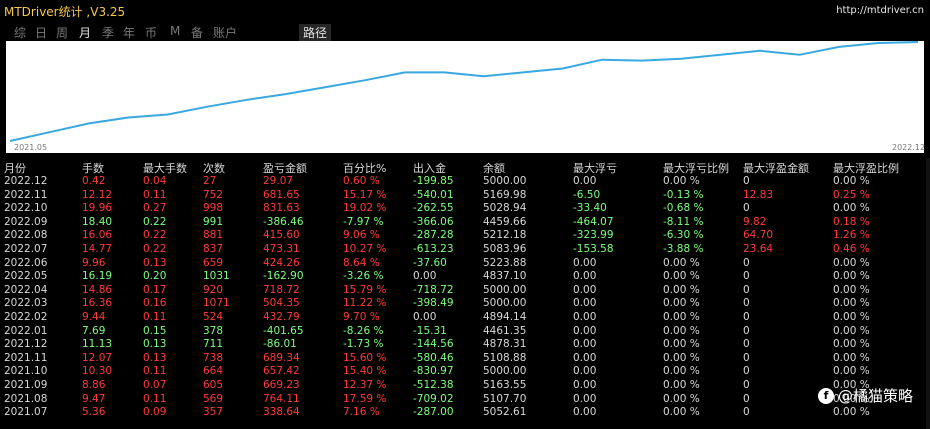 The image size is (930, 429). Describe the element at coordinates (696, 168) in the screenshot. I see `column-header-9: 最大浮亏比例` at that location.